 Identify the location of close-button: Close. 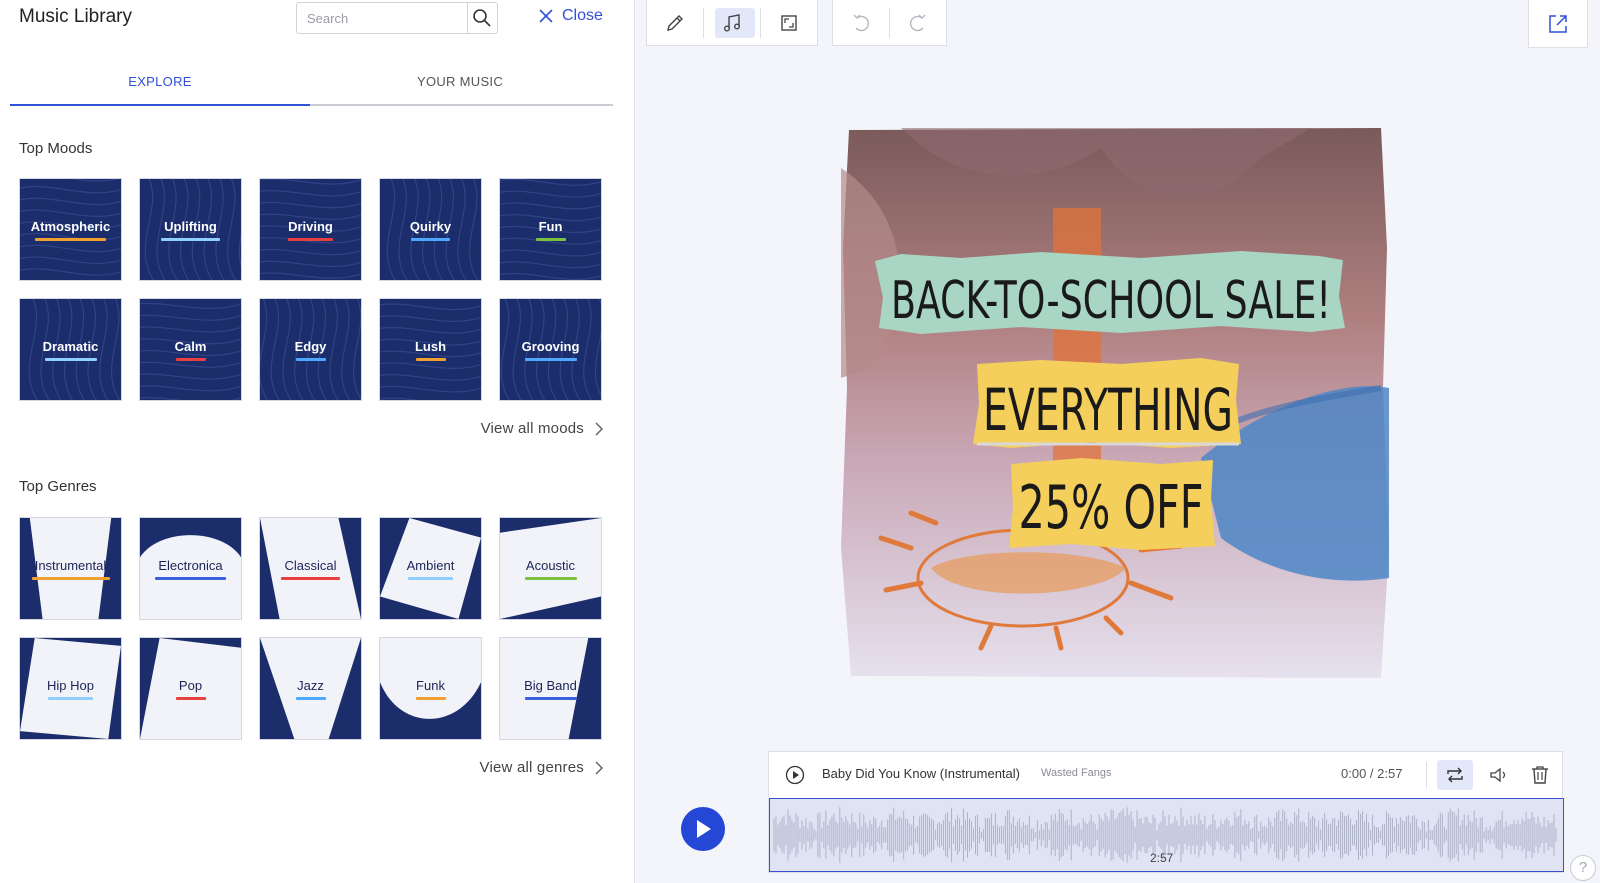
(570, 16).